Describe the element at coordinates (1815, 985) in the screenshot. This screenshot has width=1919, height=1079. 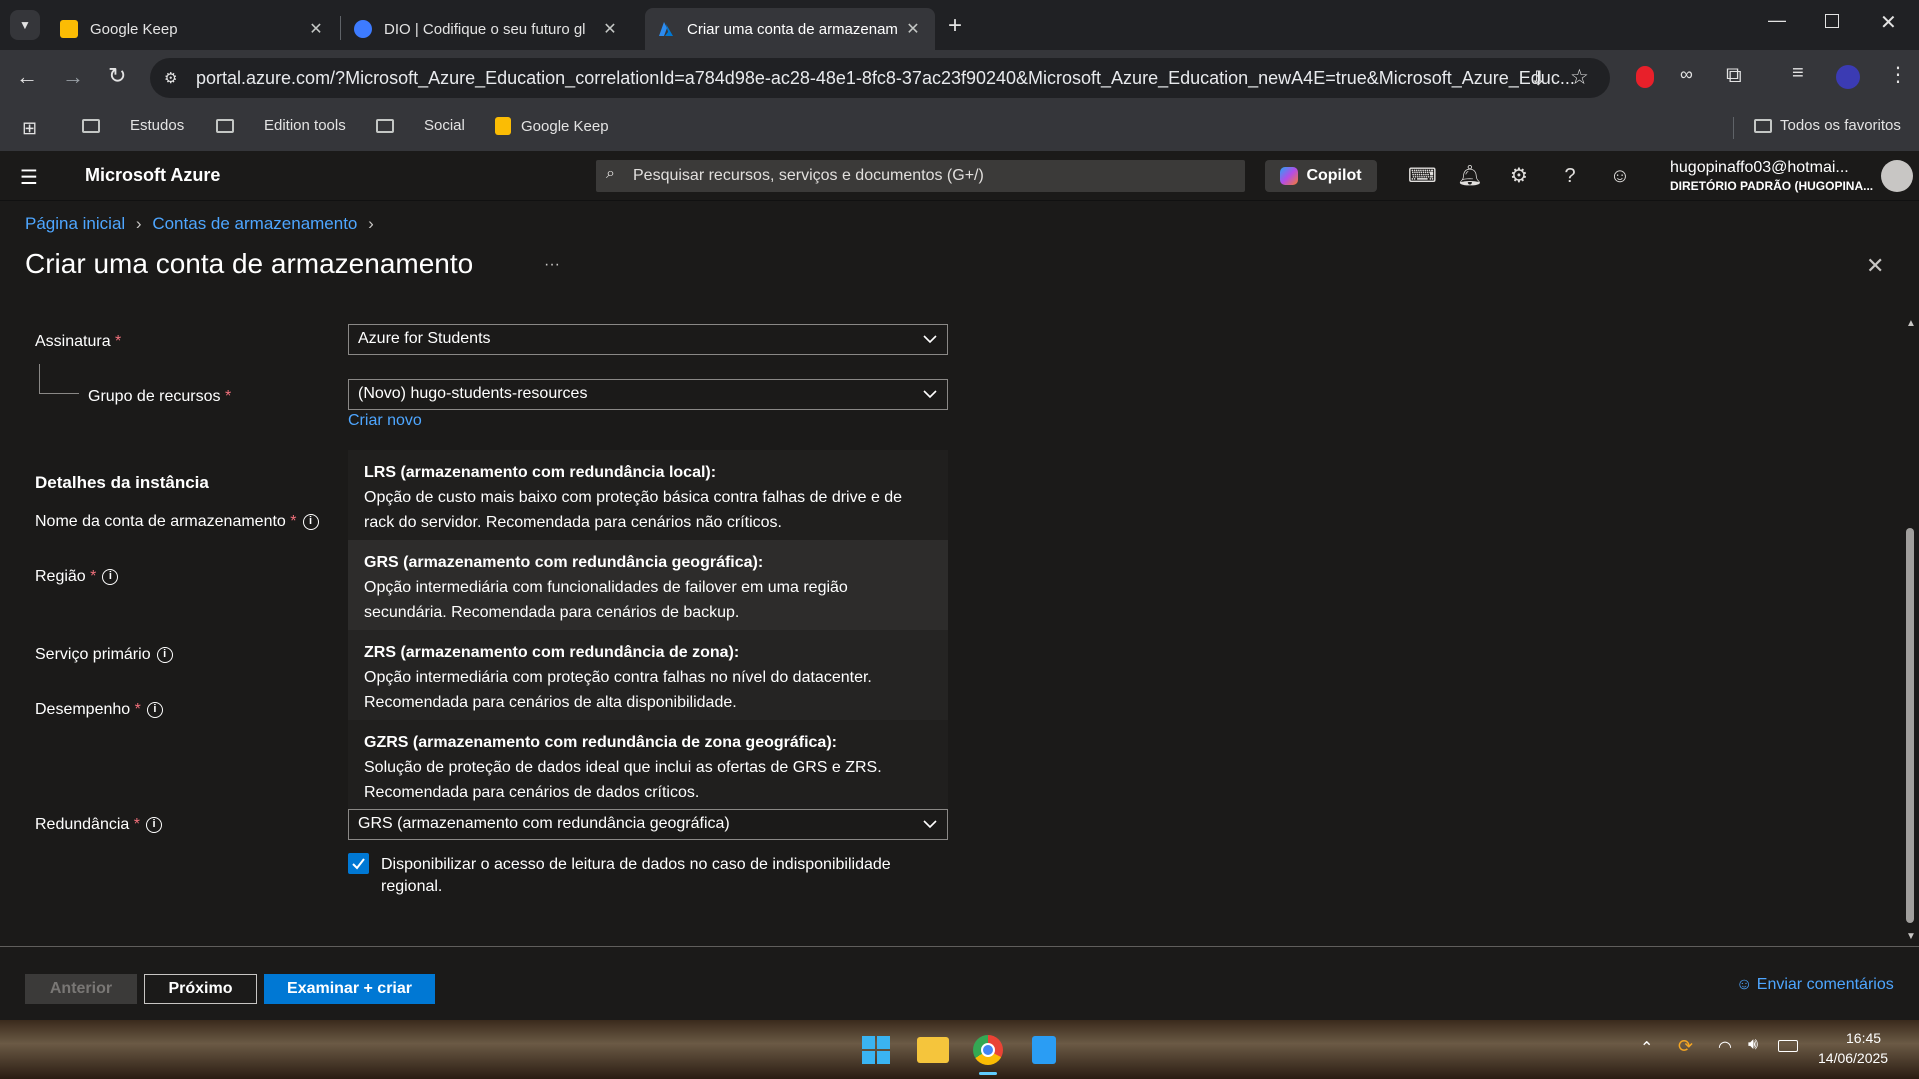
I see `send-feedback-link: ☺ Enviar comentários` at that location.